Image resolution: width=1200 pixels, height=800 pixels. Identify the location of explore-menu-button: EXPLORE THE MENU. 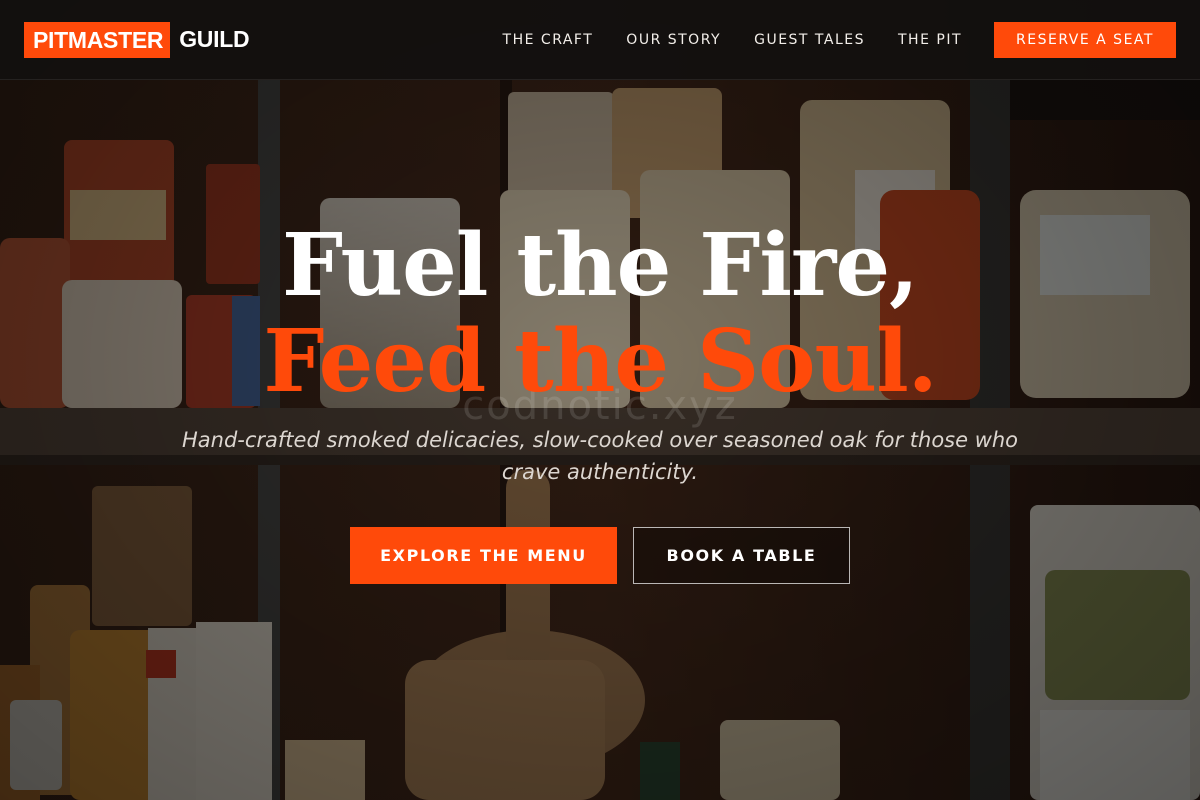
(483, 555).